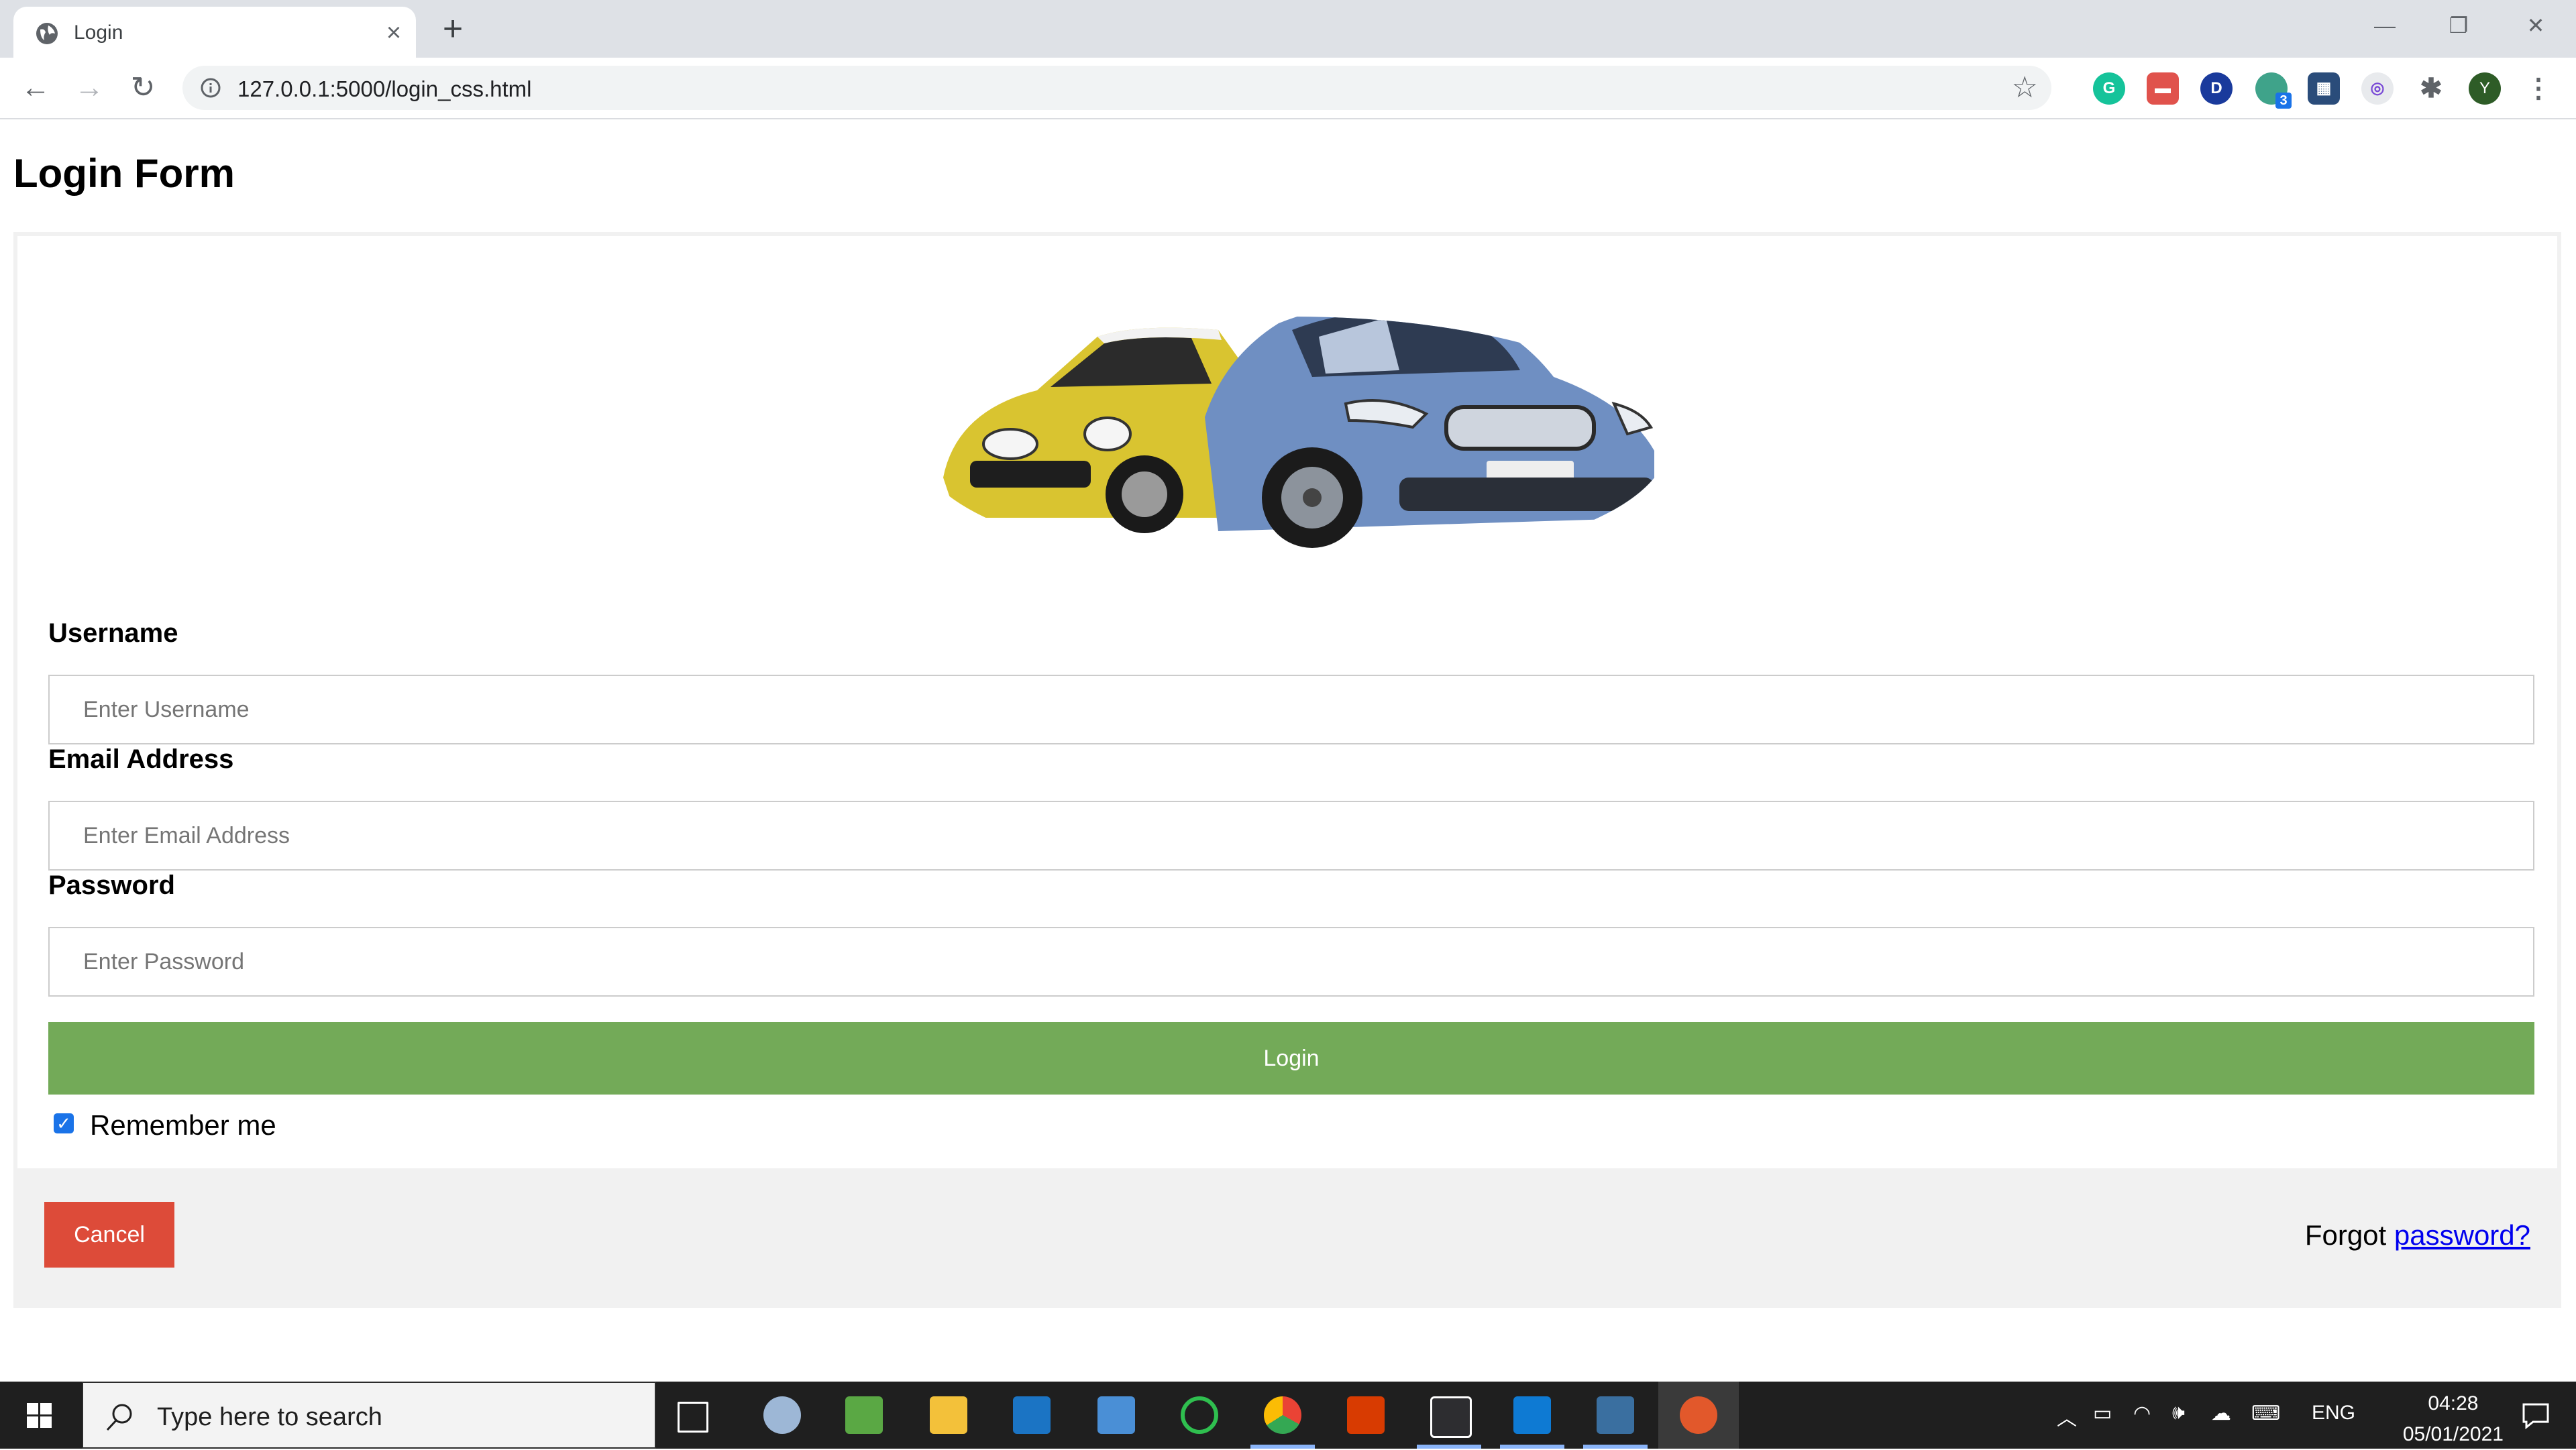 Image resolution: width=2576 pixels, height=1450 pixels. What do you see at coordinates (394, 33) in the screenshot?
I see `tab-close-icon: ×` at bounding box center [394, 33].